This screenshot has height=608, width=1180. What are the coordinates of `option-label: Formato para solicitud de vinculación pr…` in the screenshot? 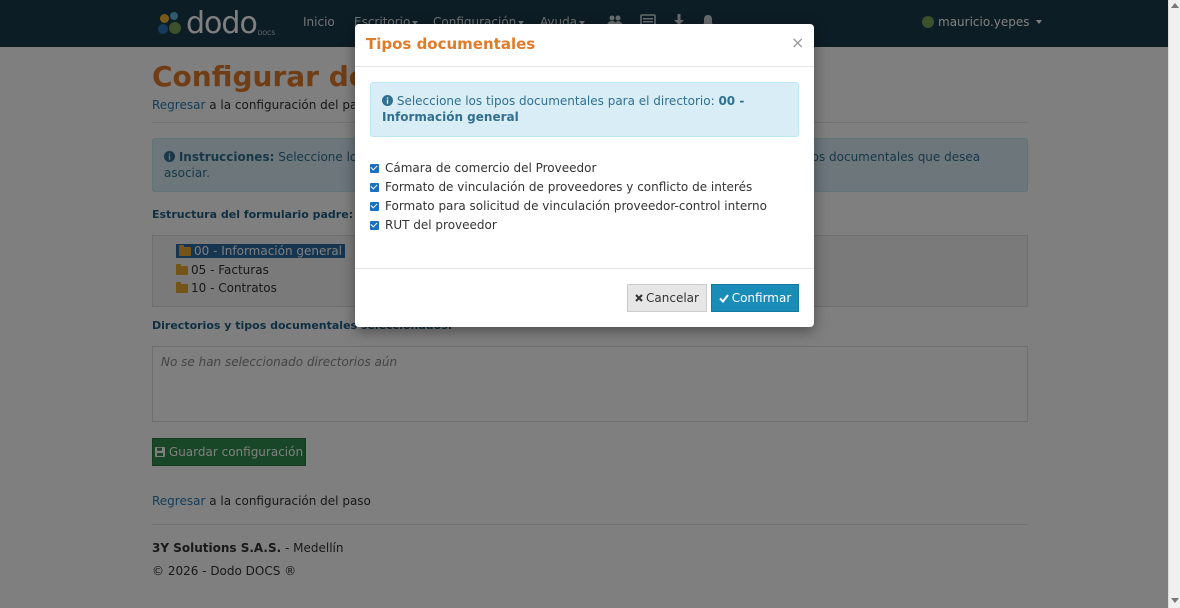 It's located at (576, 206).